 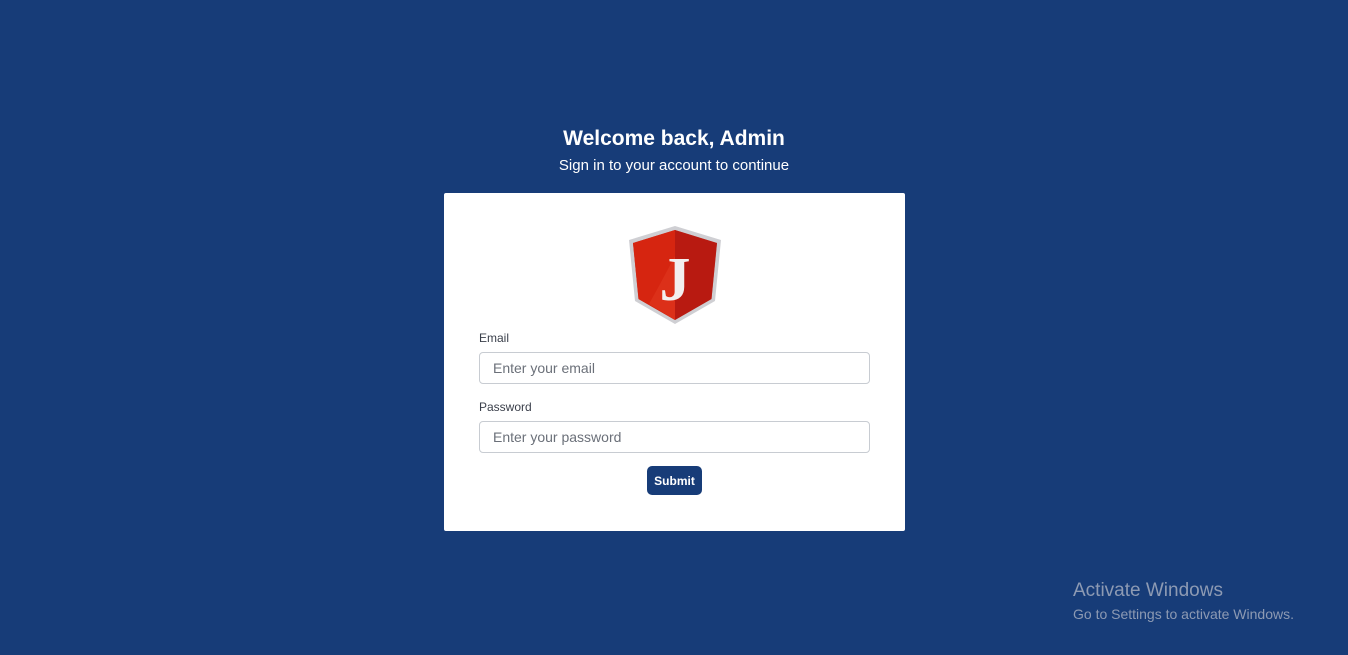 What do you see at coordinates (494, 338) in the screenshot?
I see `email-label: Email` at bounding box center [494, 338].